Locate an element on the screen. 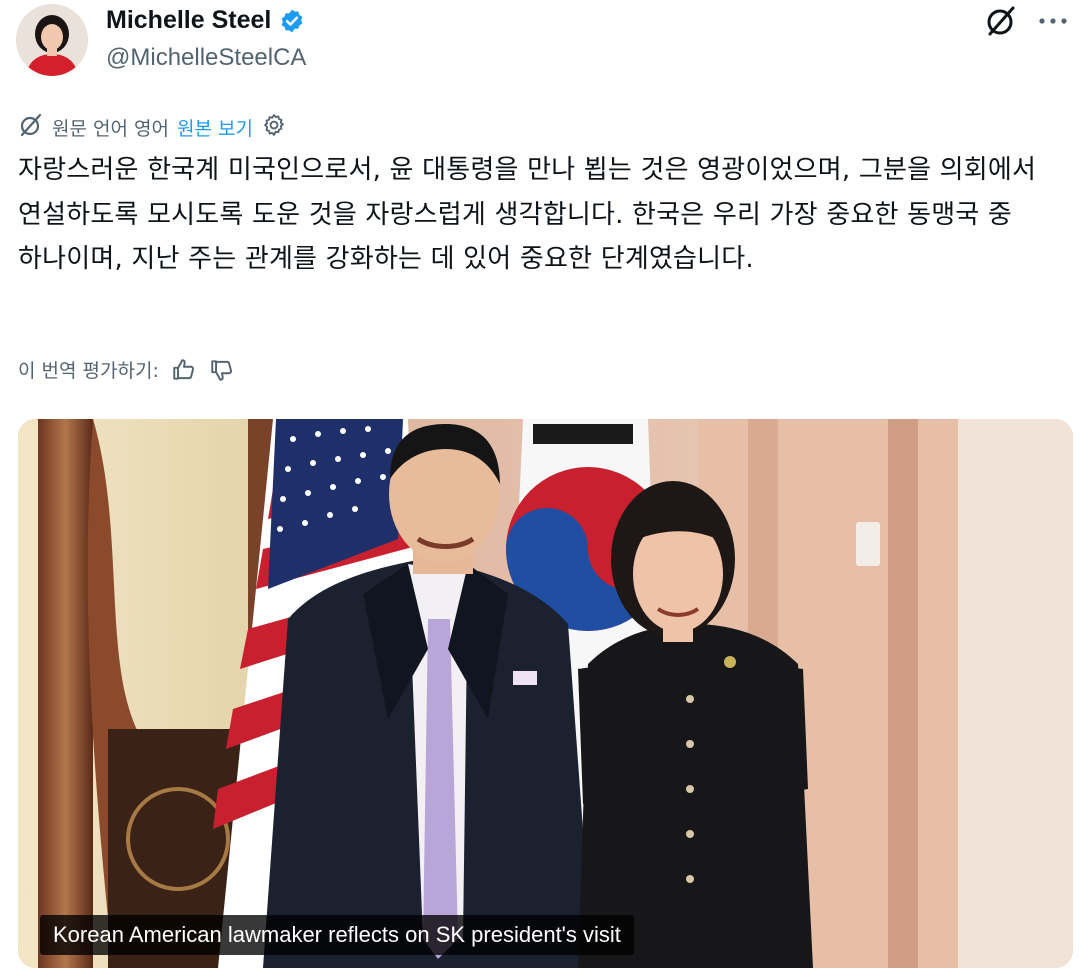  rate-translation-label: 이 번역 평가하기: is located at coordinates (88, 371).